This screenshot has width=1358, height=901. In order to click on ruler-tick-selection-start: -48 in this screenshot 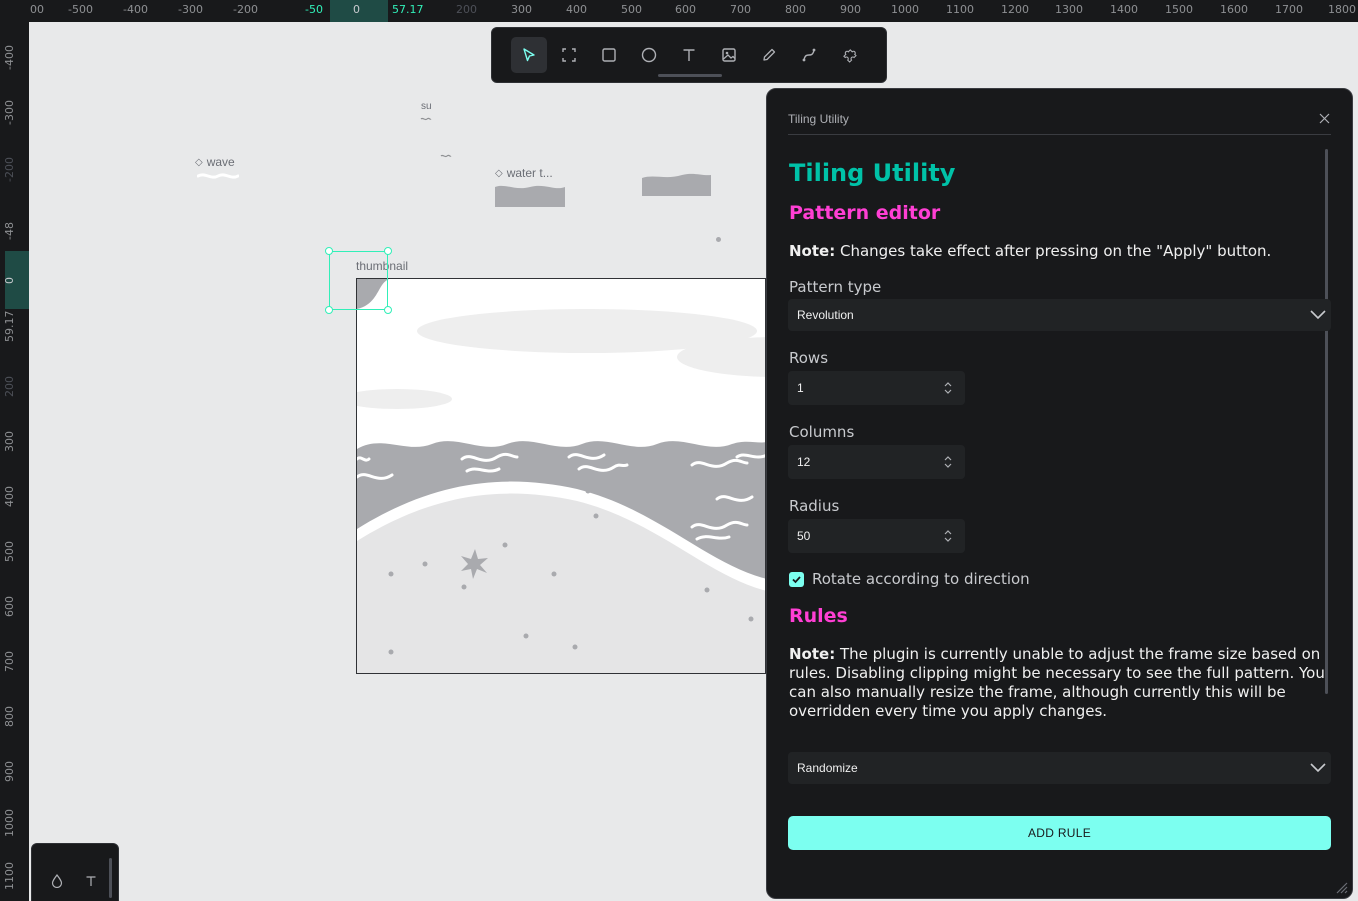, I will do `click(9, 231)`.